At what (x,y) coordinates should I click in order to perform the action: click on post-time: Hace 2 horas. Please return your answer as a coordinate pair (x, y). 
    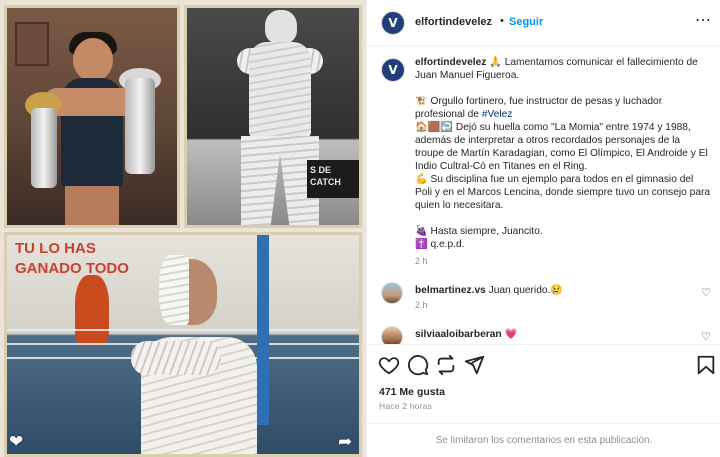
    Looking at the image, I should click on (405, 406).